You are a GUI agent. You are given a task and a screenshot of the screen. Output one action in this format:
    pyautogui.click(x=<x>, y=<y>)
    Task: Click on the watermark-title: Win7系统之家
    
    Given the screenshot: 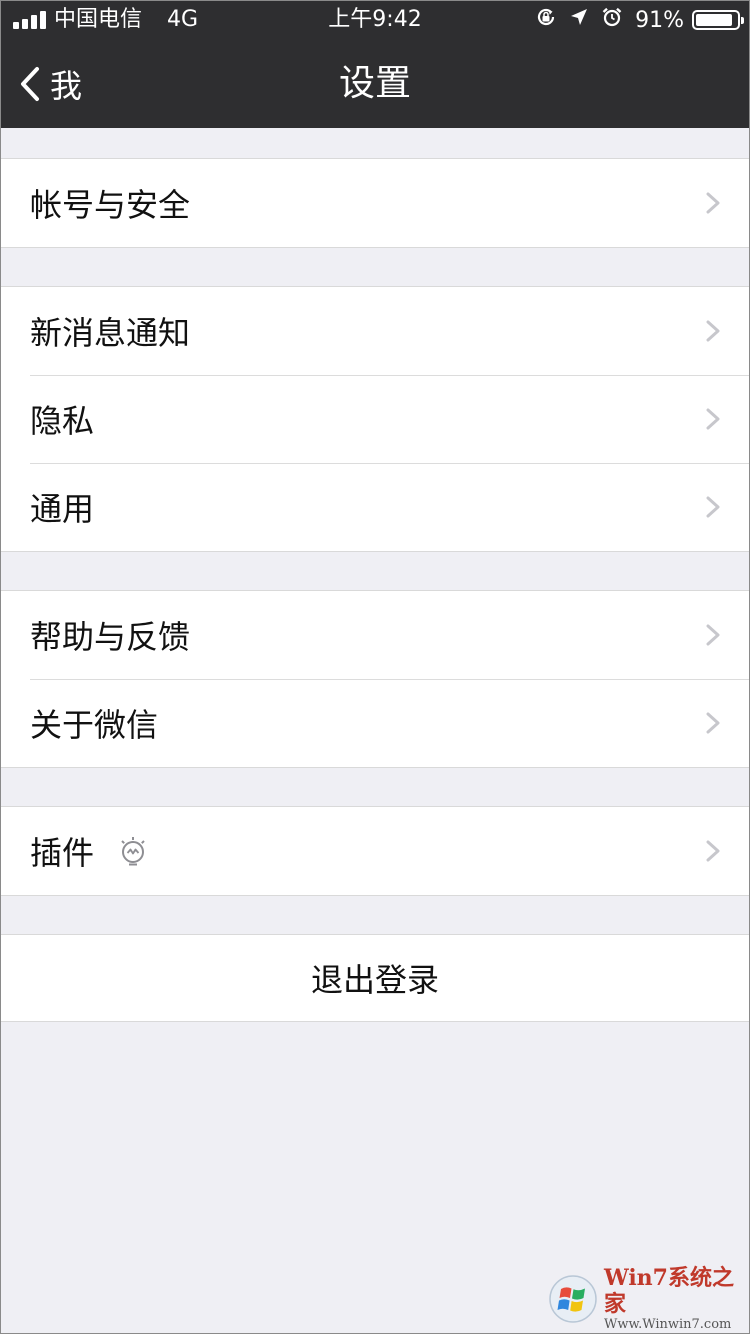 What is the action you would take?
    pyautogui.click(x=669, y=1291)
    